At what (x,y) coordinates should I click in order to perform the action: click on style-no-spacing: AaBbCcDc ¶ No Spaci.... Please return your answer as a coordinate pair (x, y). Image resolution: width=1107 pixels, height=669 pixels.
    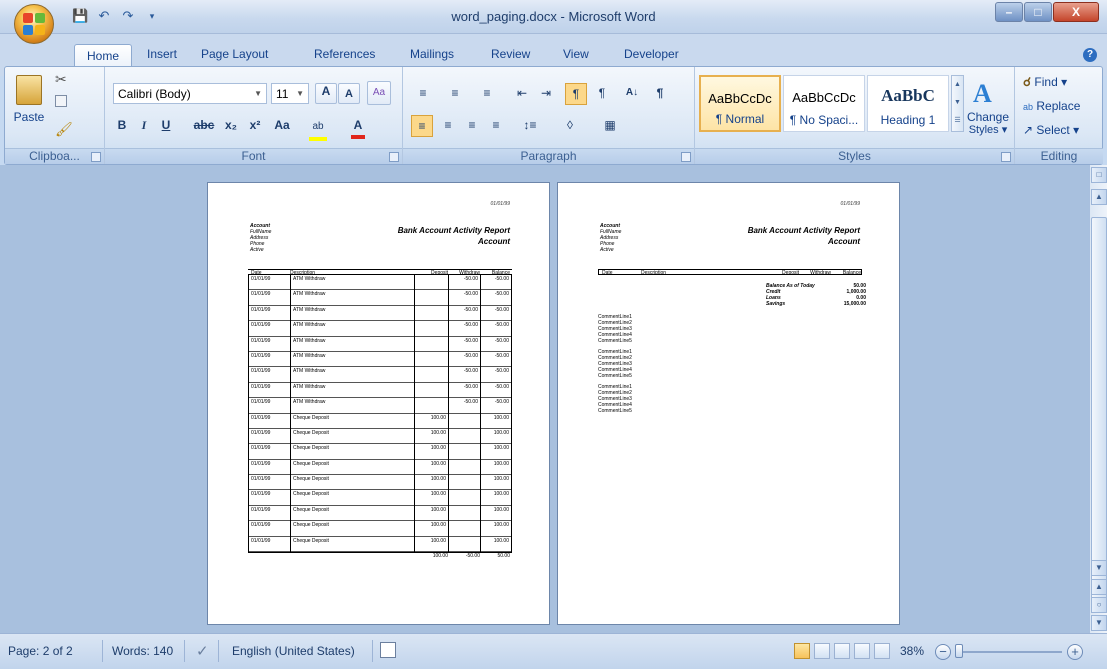
    Looking at the image, I should click on (824, 103).